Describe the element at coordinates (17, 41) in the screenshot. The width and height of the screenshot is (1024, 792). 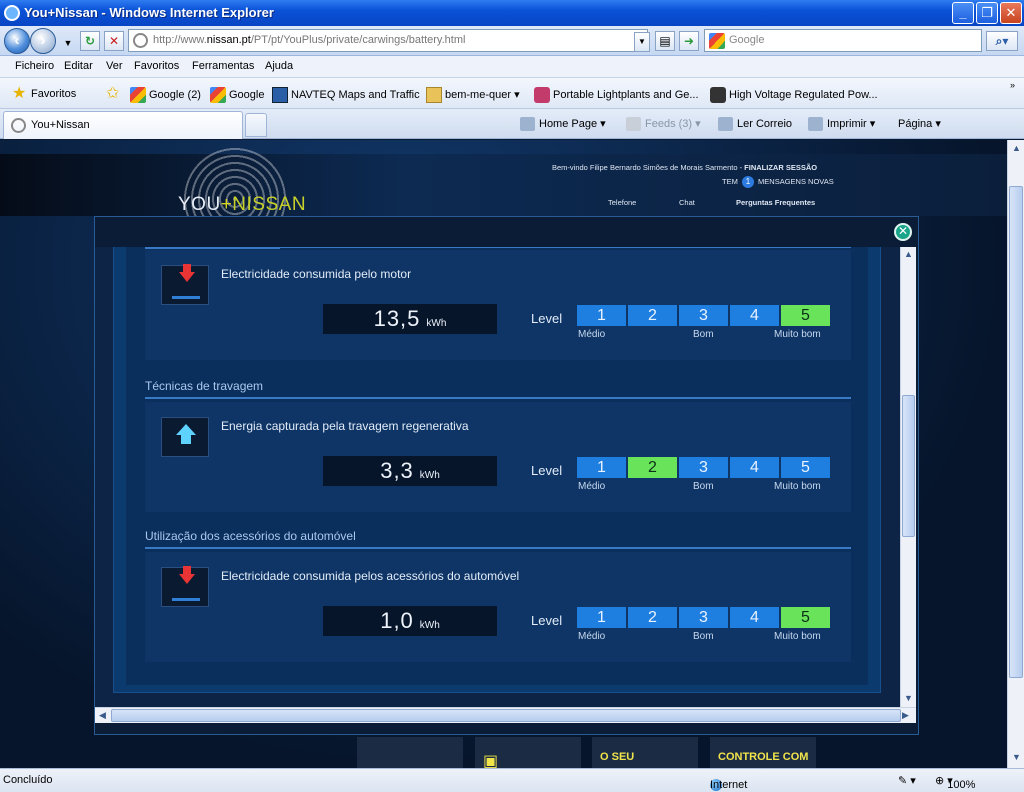
I see `back-button: ‹` at that location.